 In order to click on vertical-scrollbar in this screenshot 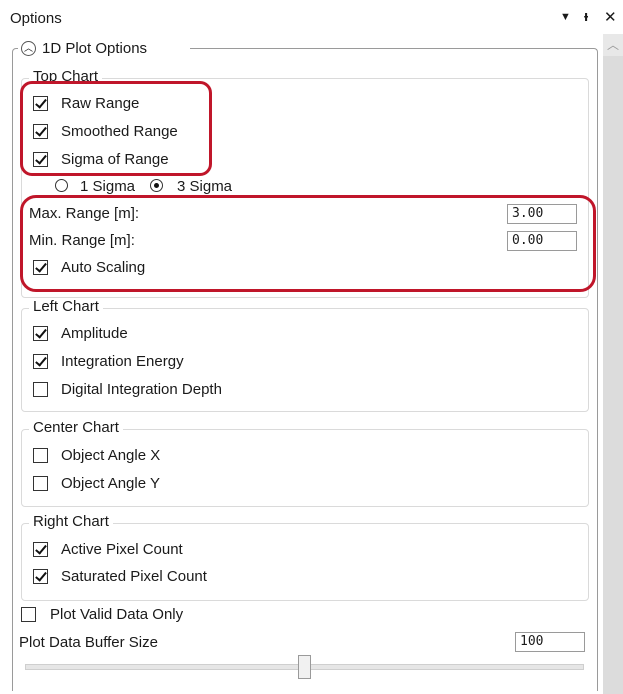, I will do `click(613, 364)`.